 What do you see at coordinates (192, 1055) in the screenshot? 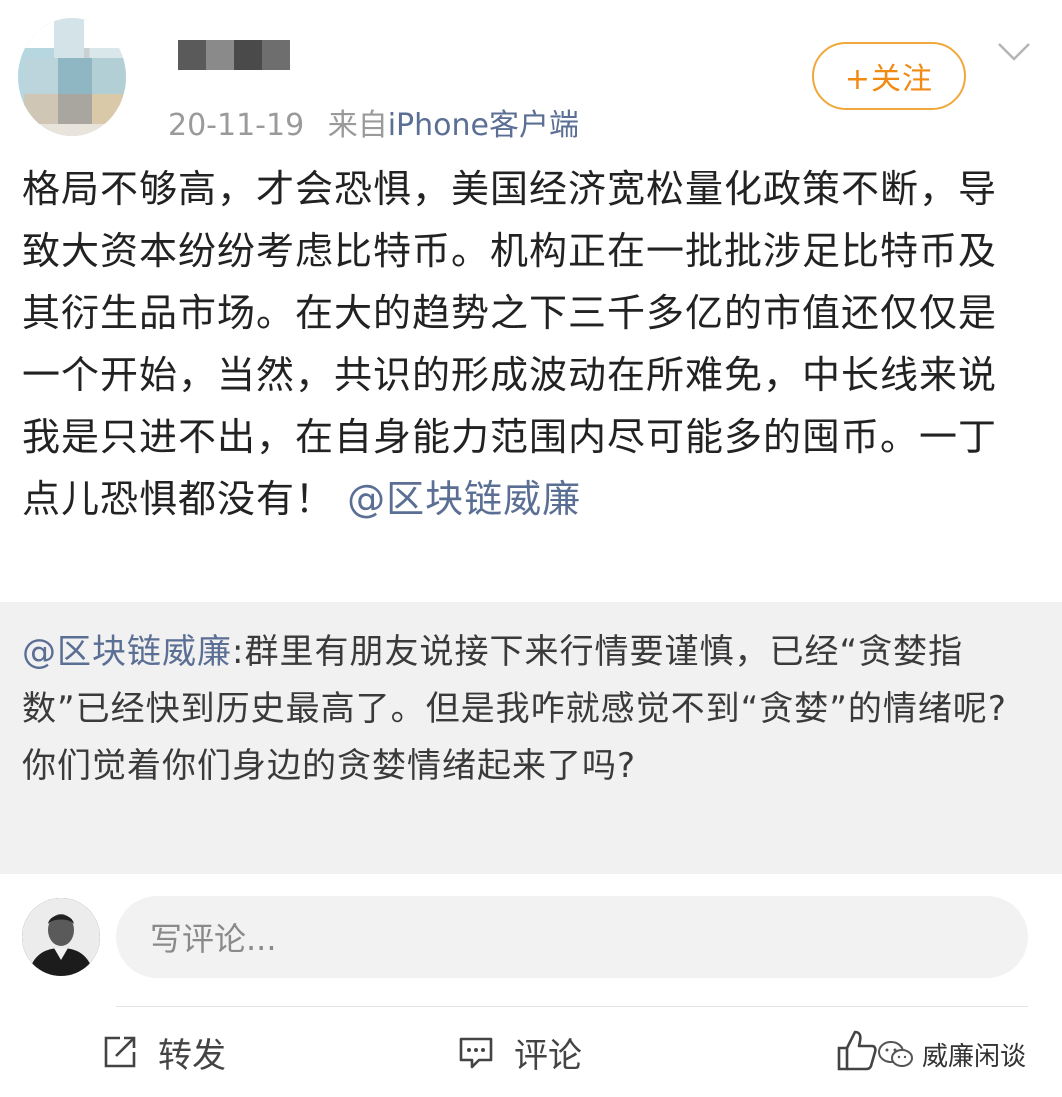
I see `repost-label: 转发` at bounding box center [192, 1055].